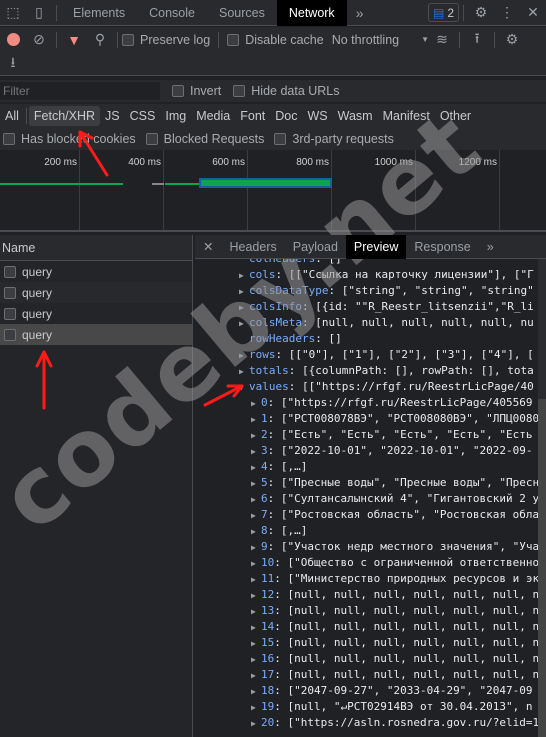 This screenshot has width=546, height=737. I want to click on filter-icon: ▼, so click(74, 40).